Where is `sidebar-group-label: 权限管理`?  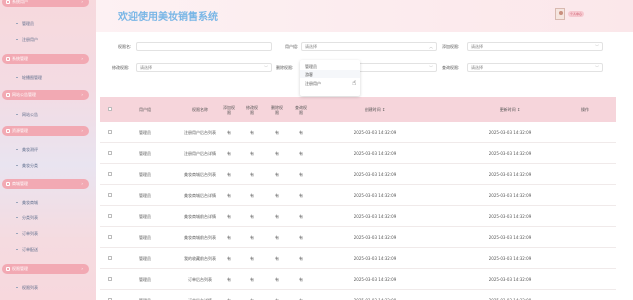
sidebar-group-label: 权限管理 is located at coordinates (20, 268).